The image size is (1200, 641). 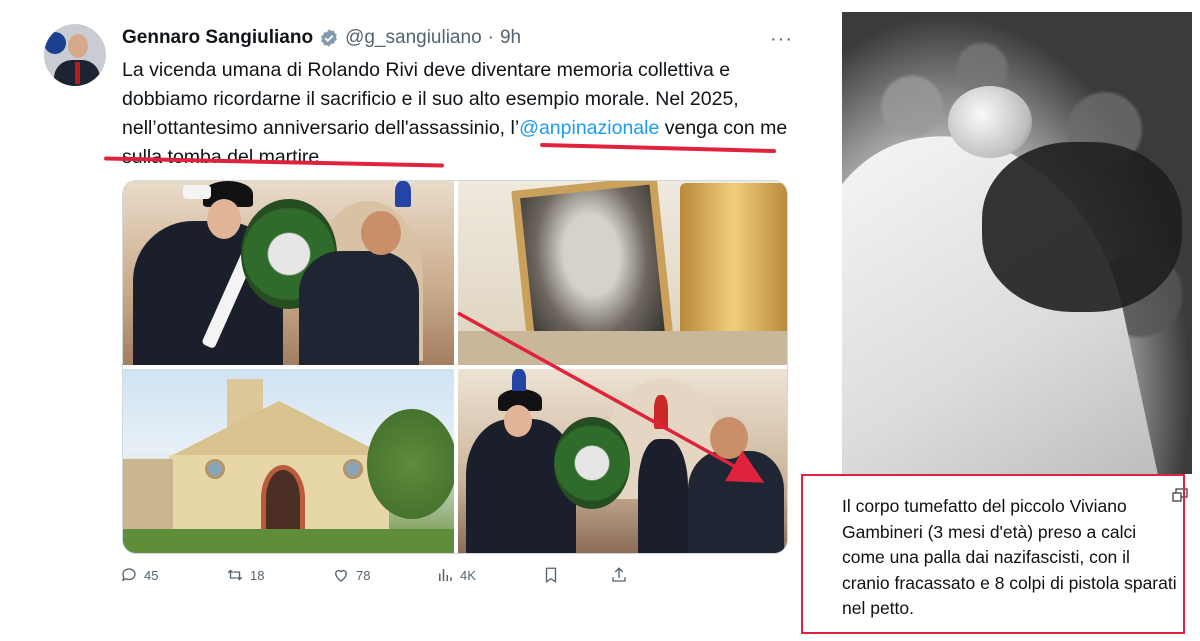 I want to click on tree-shape, so click(x=410, y=464).